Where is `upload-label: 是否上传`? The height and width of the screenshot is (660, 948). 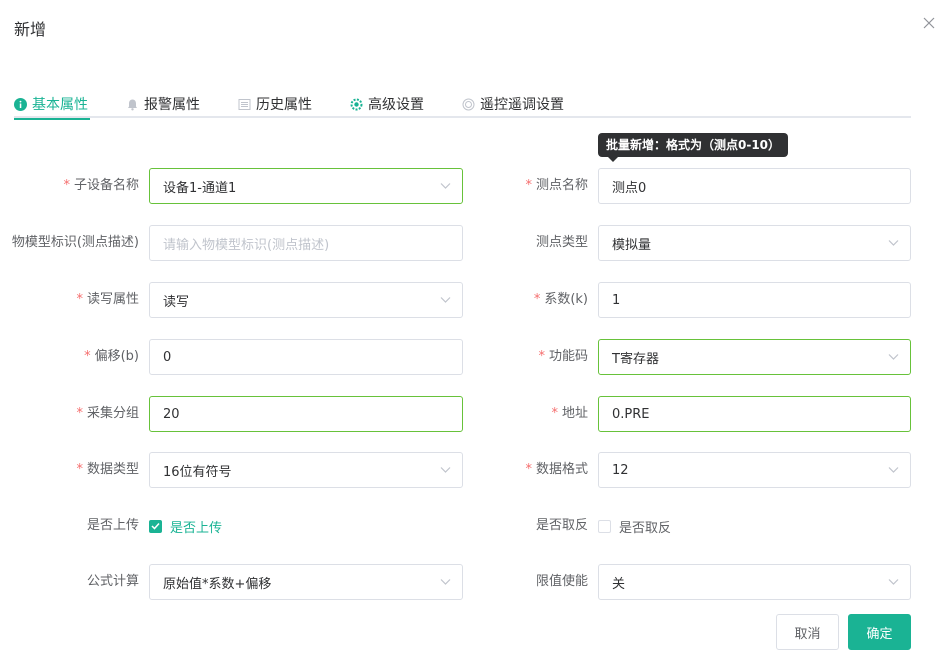
upload-label: 是否上传 is located at coordinates (112, 525).